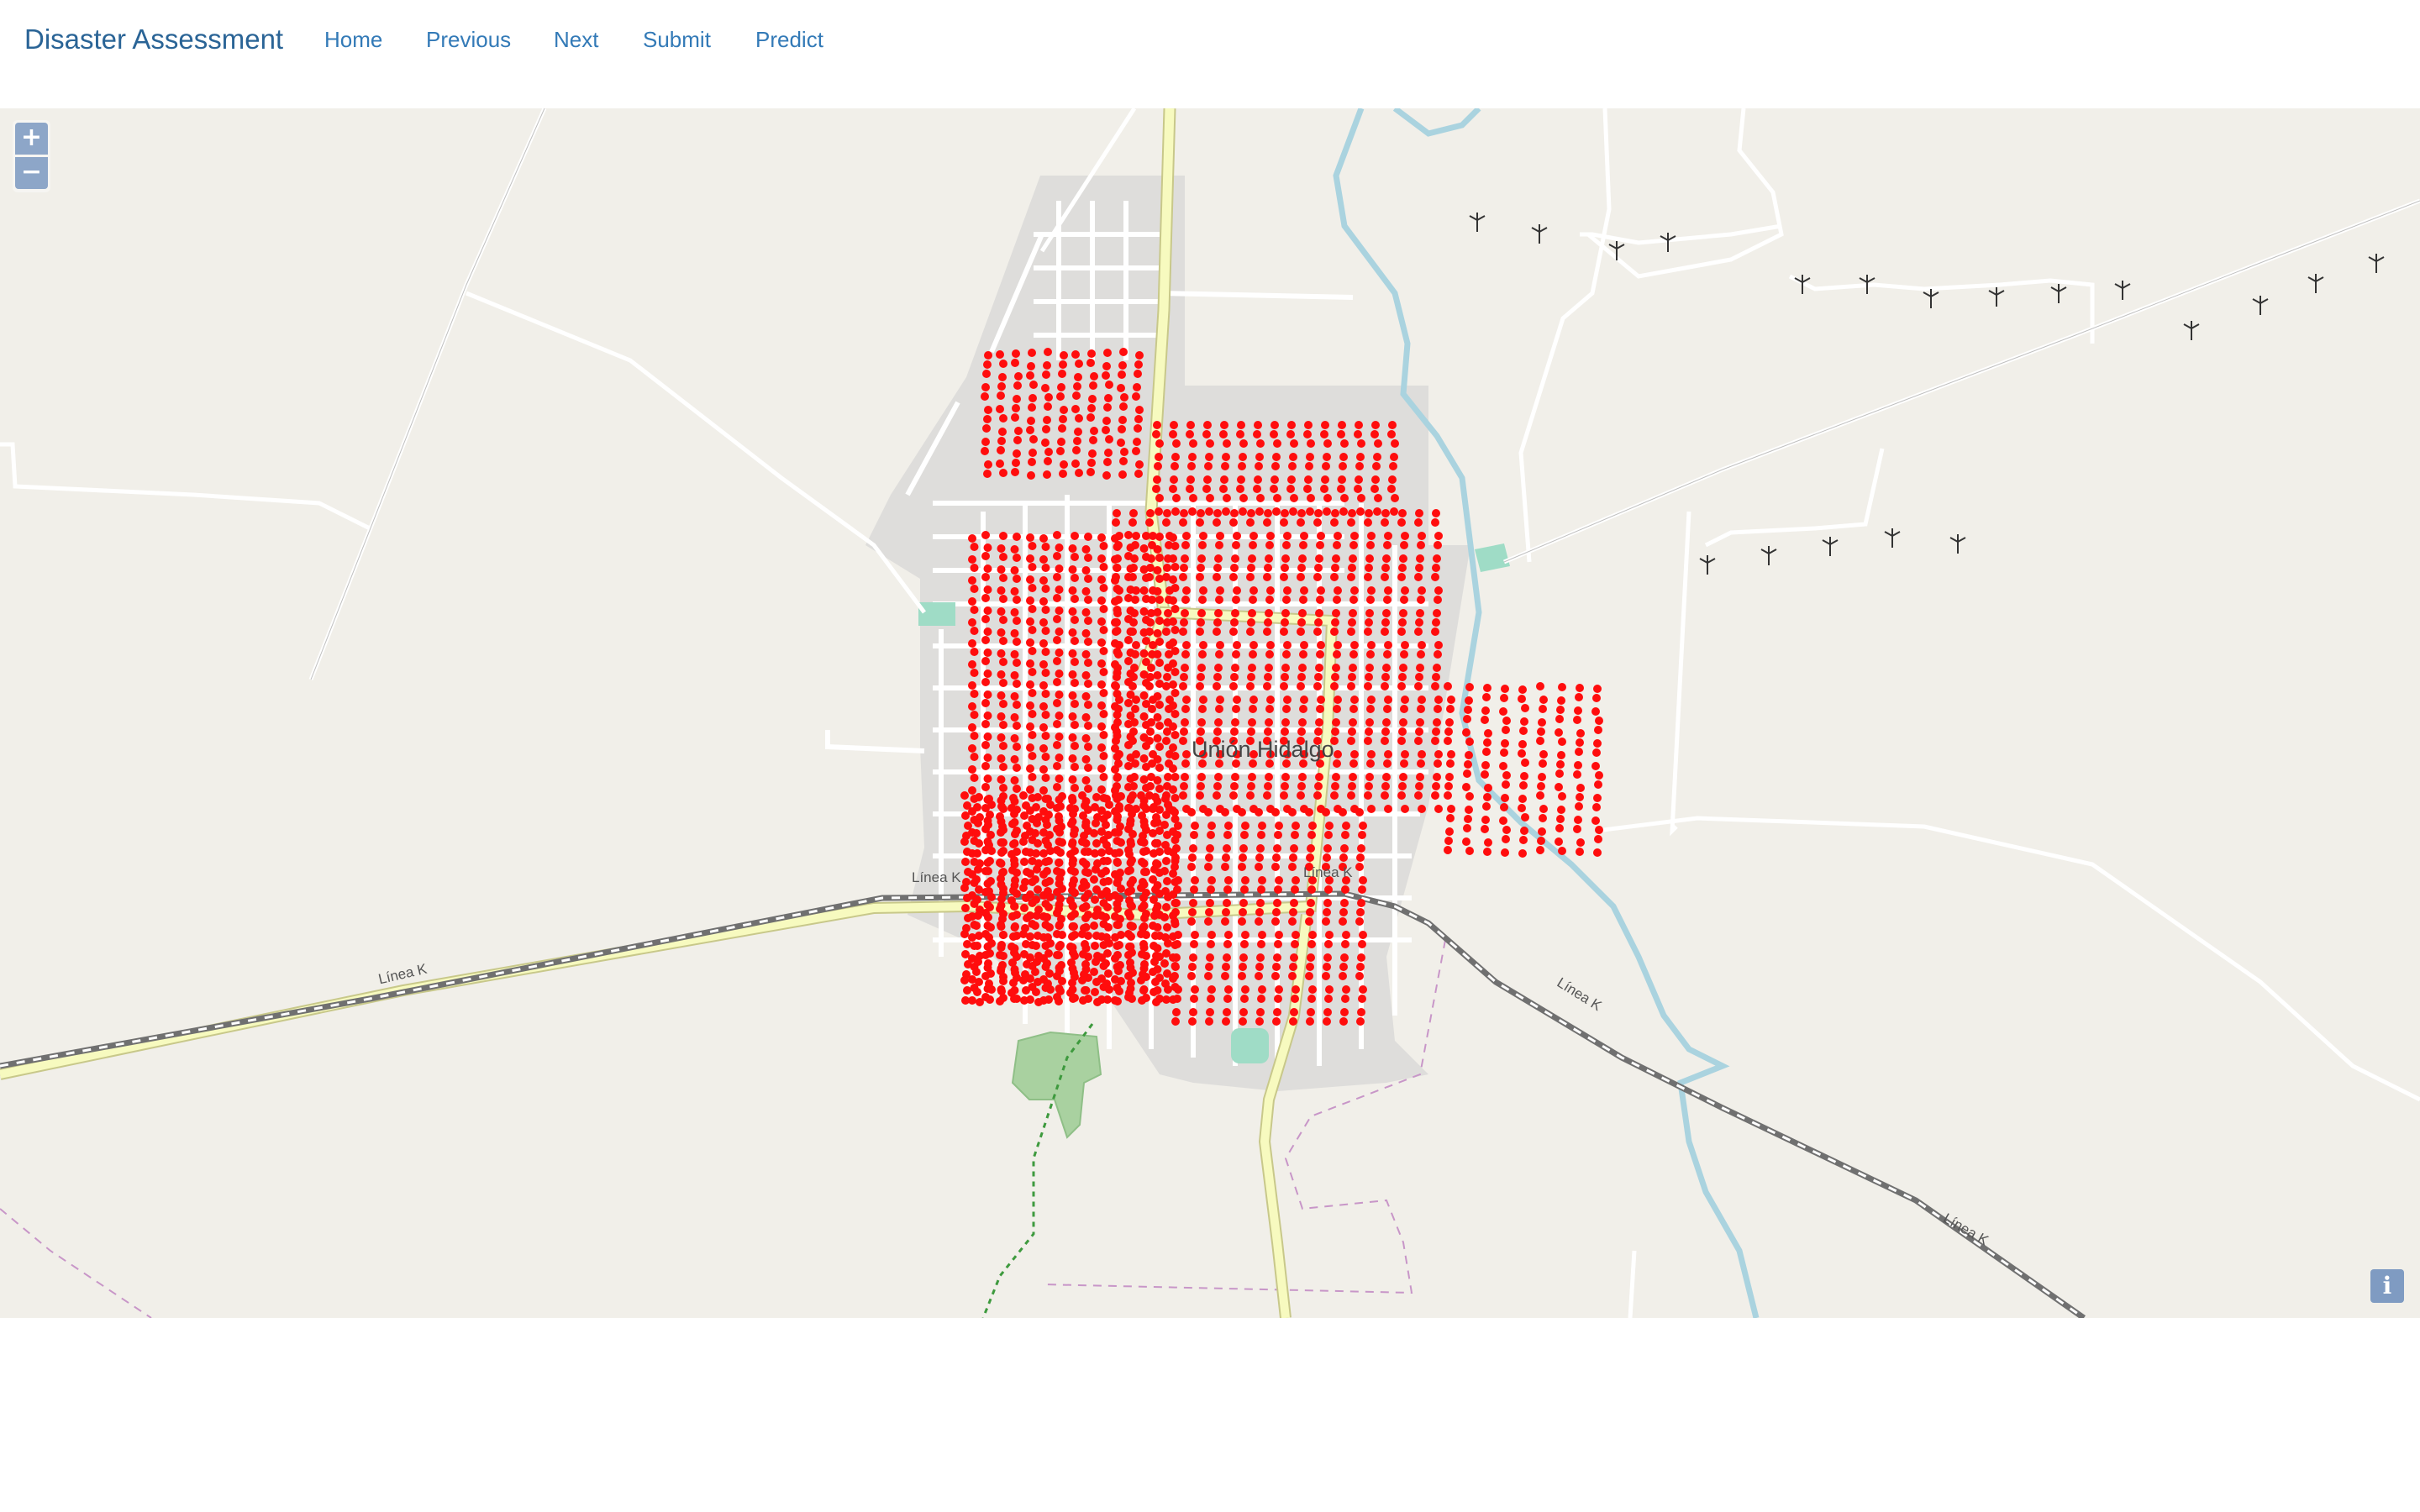 The width and height of the screenshot is (2420, 1512). I want to click on zoom-out-icon: −, so click(31, 173).